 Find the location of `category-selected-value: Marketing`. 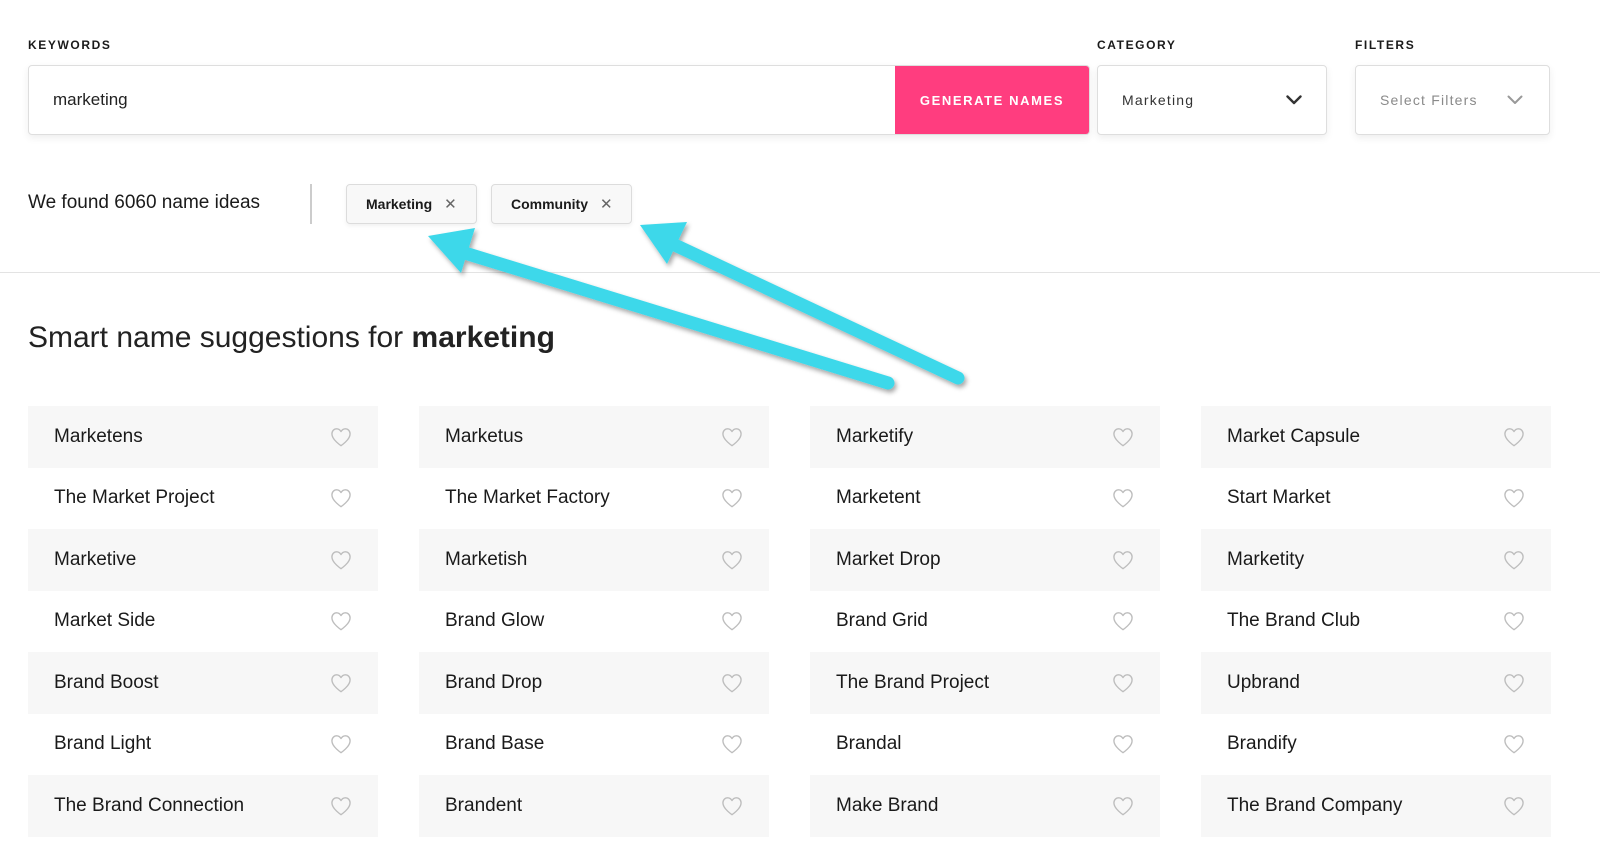

category-selected-value: Marketing is located at coordinates (1158, 100).